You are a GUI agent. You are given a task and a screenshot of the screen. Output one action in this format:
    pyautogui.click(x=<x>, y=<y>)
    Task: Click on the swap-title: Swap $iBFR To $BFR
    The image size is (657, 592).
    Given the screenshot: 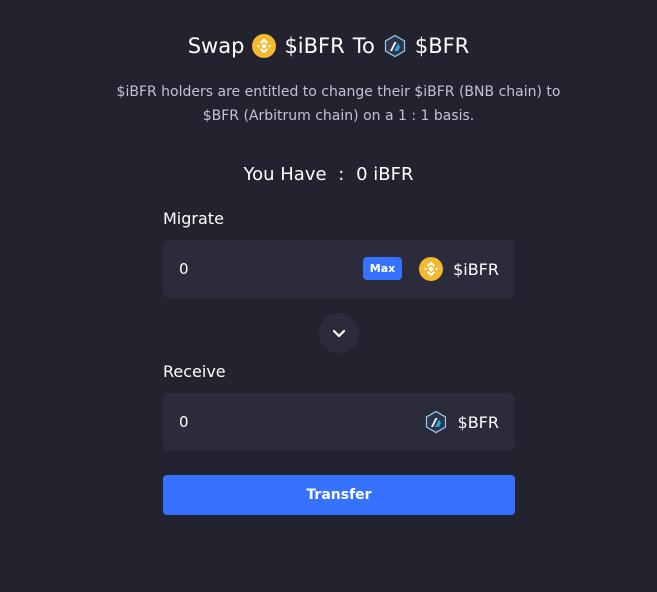 What is the action you would take?
    pyautogui.click(x=328, y=46)
    